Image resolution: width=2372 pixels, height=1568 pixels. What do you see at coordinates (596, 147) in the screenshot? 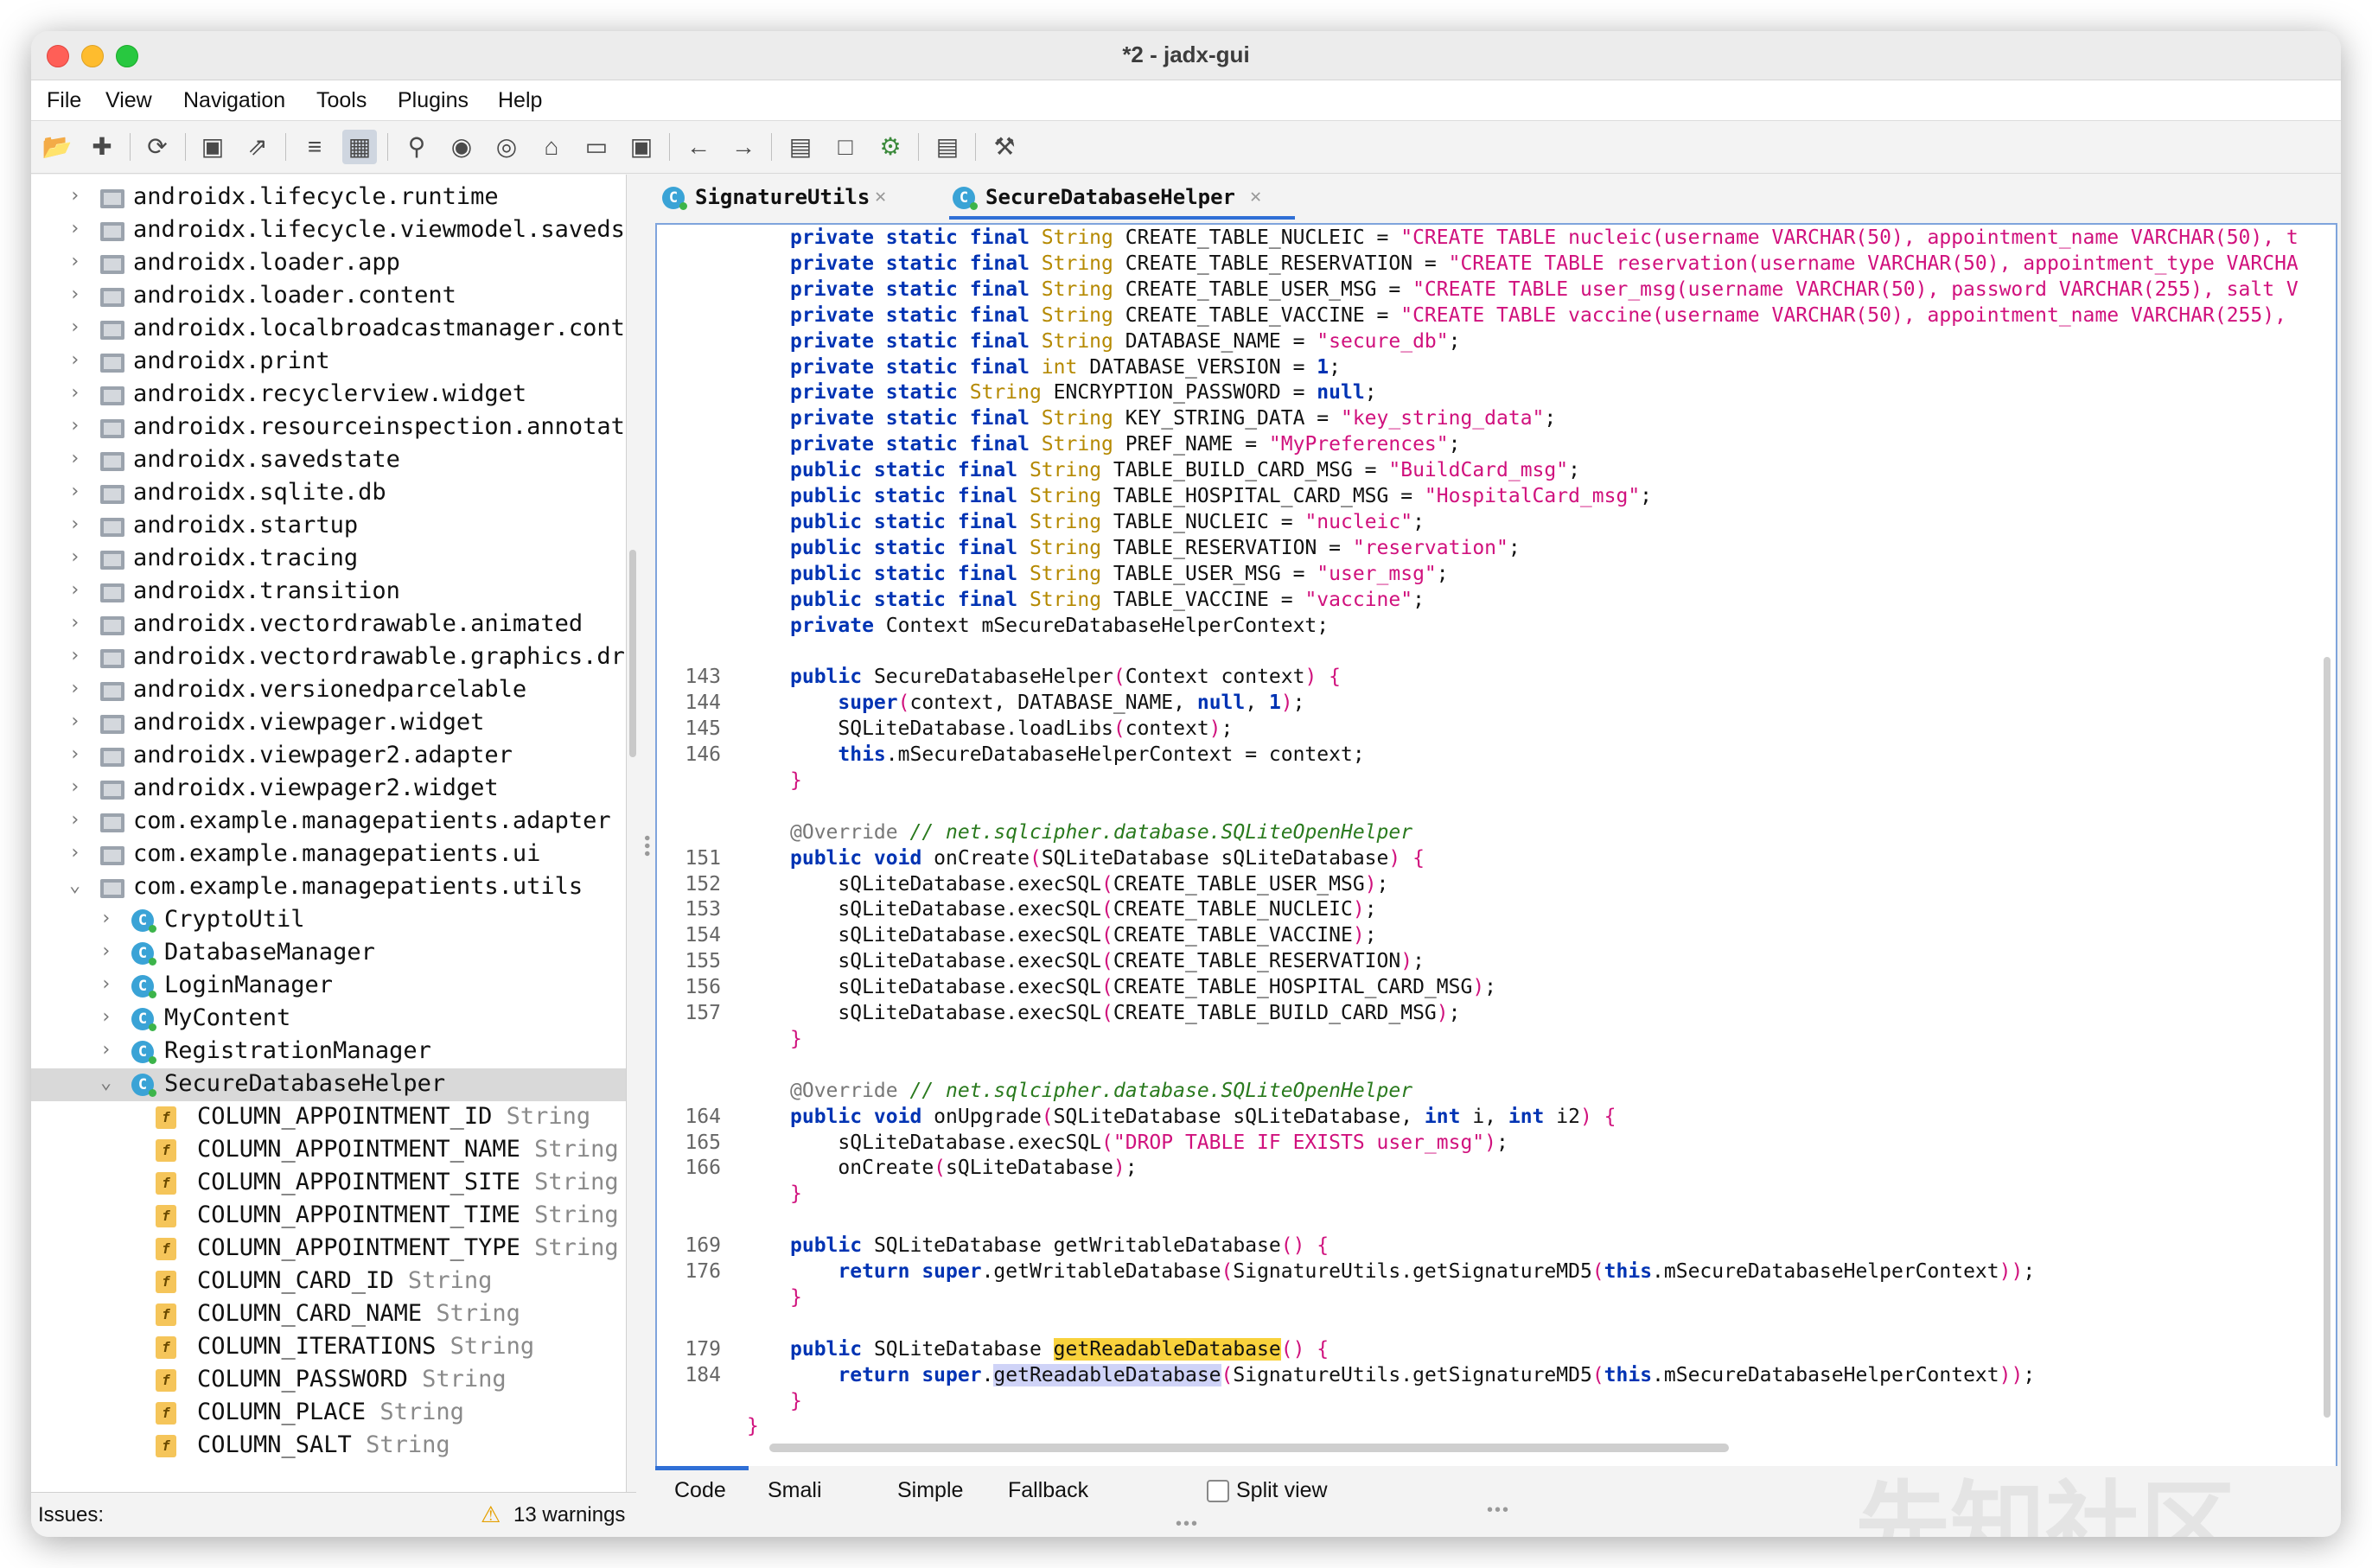
I see `window-icon: ▭` at bounding box center [596, 147].